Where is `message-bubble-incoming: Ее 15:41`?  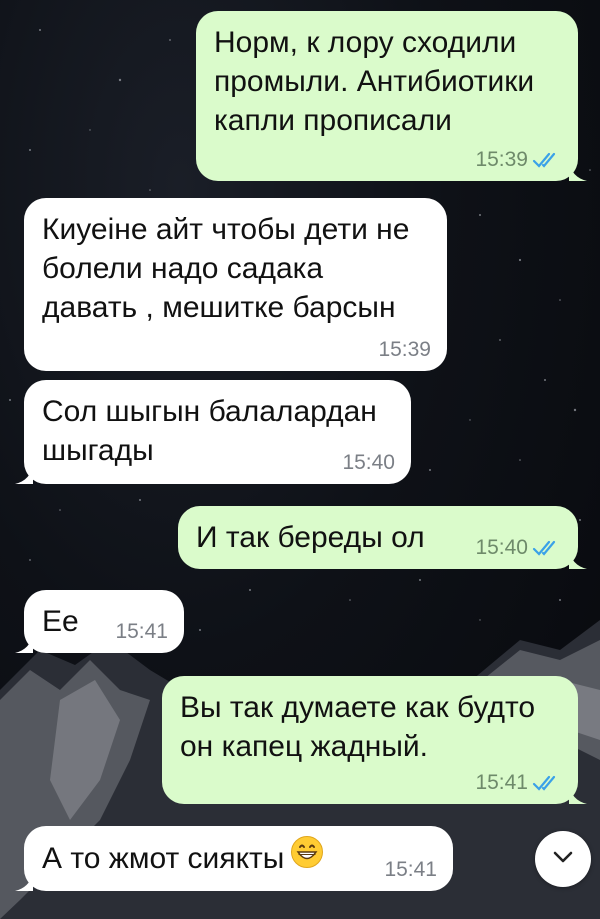 message-bubble-incoming: Ее 15:41 is located at coordinates (99, 621).